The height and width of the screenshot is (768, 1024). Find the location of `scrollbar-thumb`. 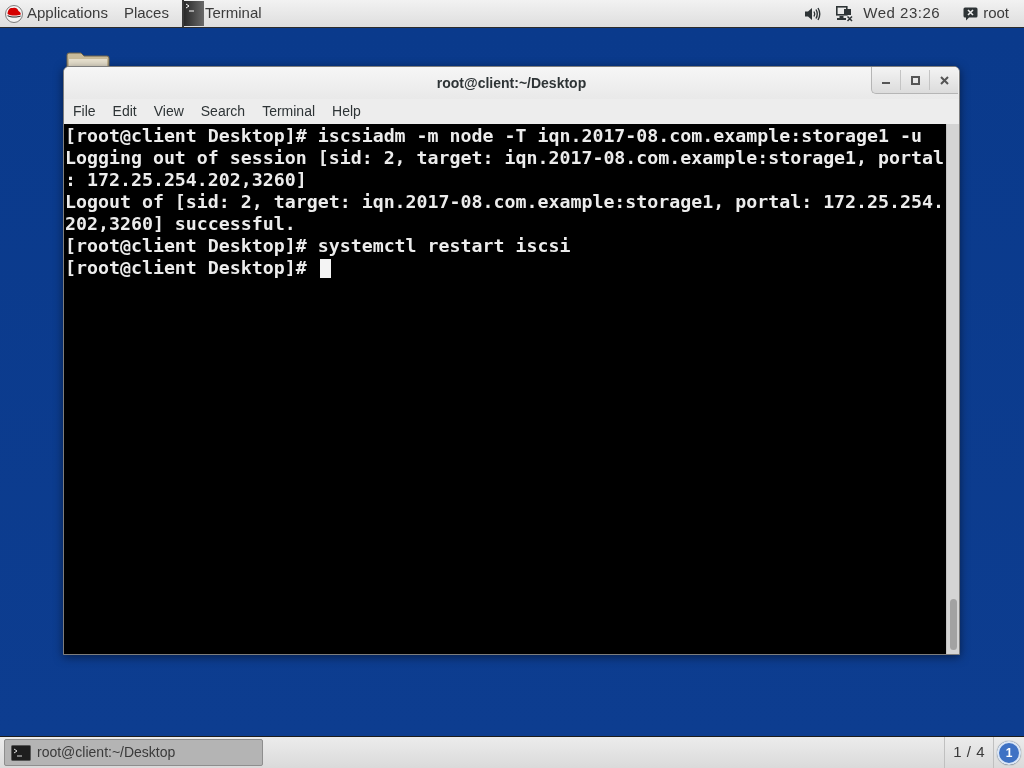

scrollbar-thumb is located at coordinates (953, 624).